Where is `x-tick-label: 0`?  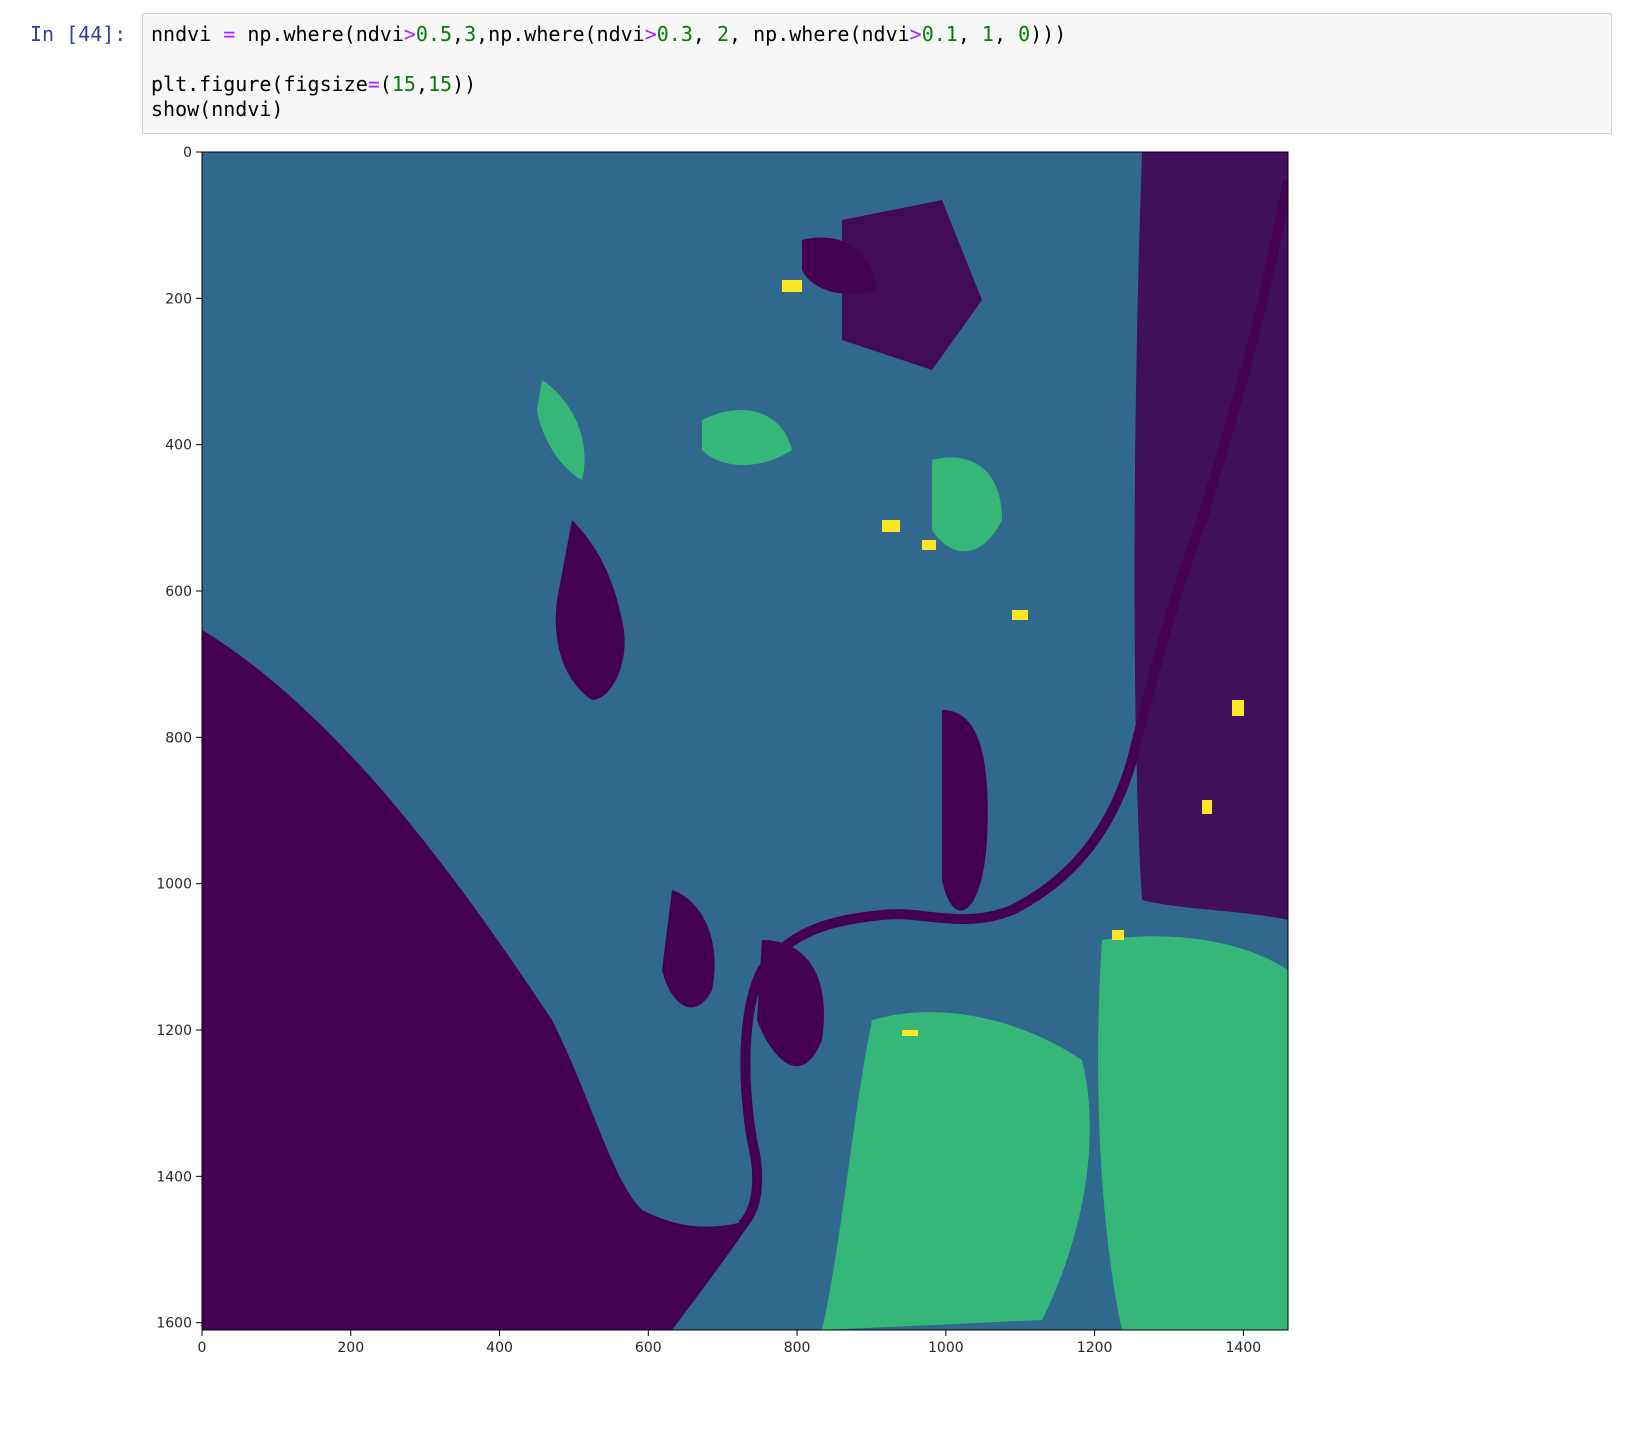
x-tick-label: 0 is located at coordinates (202, 1348).